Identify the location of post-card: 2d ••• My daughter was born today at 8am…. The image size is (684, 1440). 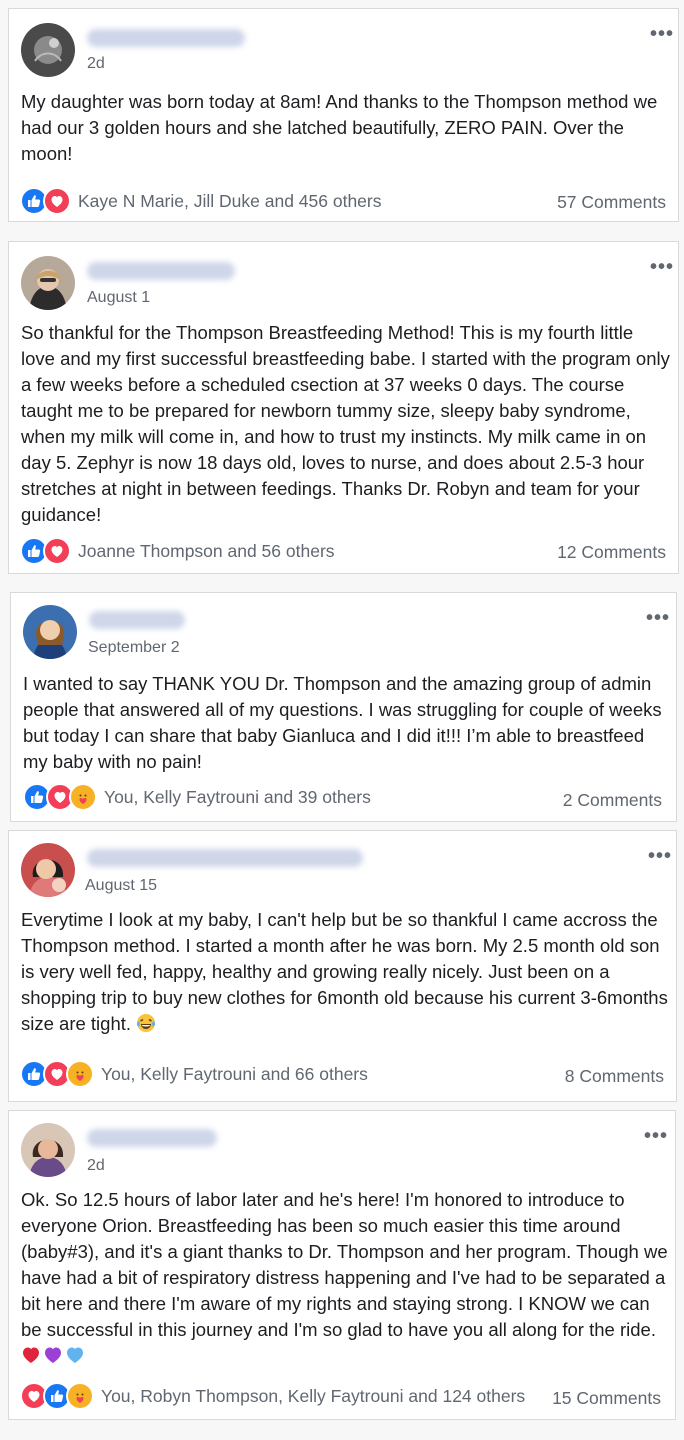
(343, 115).